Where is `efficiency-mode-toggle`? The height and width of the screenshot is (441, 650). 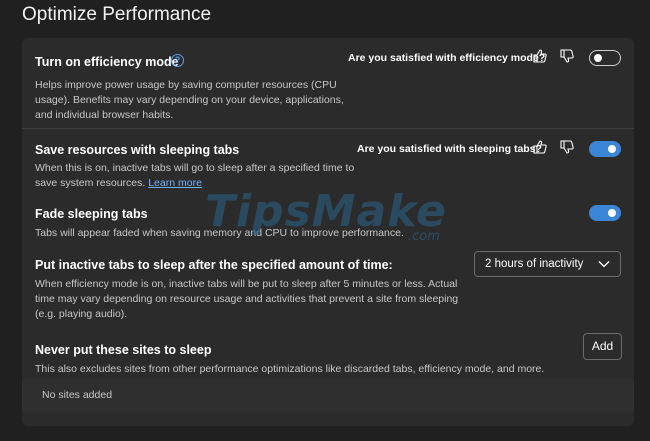 efficiency-mode-toggle is located at coordinates (605, 58).